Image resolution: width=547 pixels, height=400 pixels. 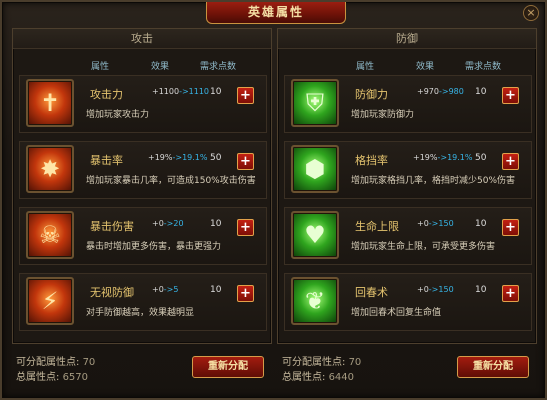 I want to click on attribute-name: 生命上限, so click(x=377, y=226).